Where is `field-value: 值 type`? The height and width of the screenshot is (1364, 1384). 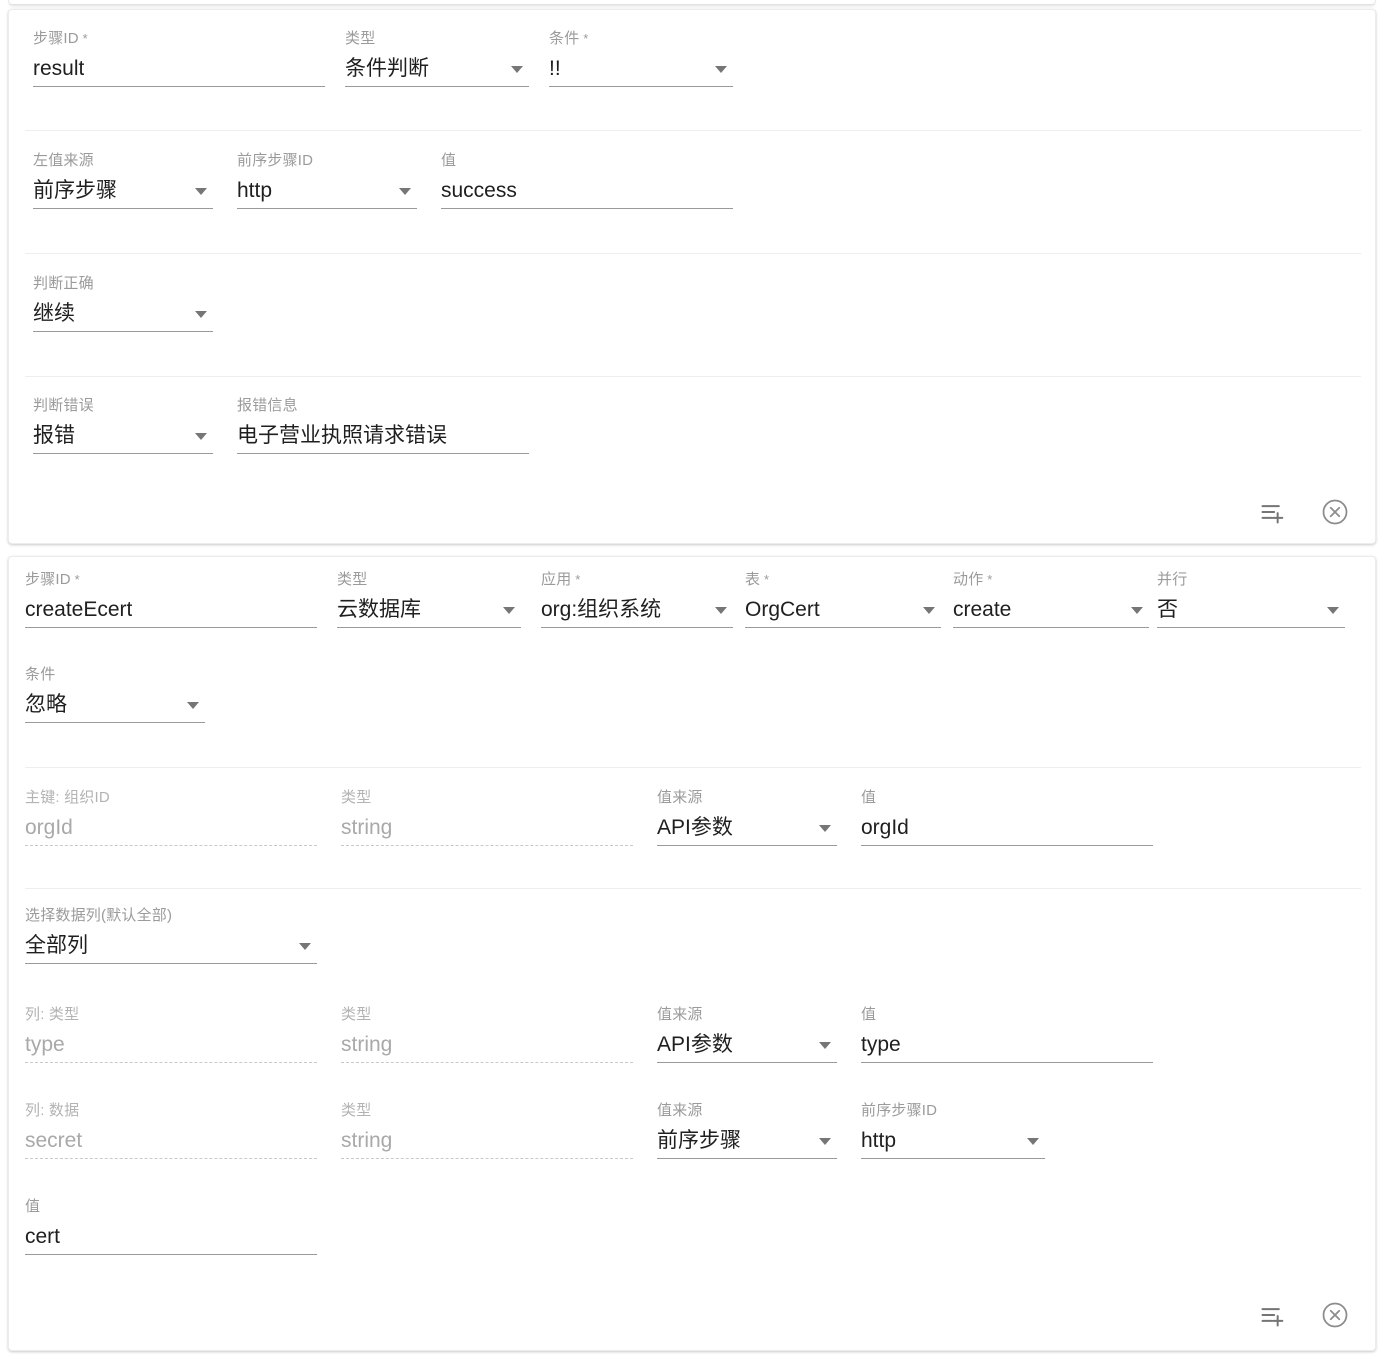 field-value: 值 type is located at coordinates (1007, 1034).